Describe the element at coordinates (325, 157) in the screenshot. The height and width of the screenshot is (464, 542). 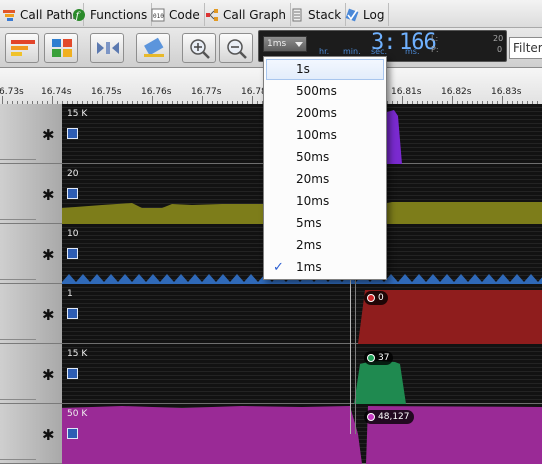
I see `interval-option-50ms: 50ms` at that location.